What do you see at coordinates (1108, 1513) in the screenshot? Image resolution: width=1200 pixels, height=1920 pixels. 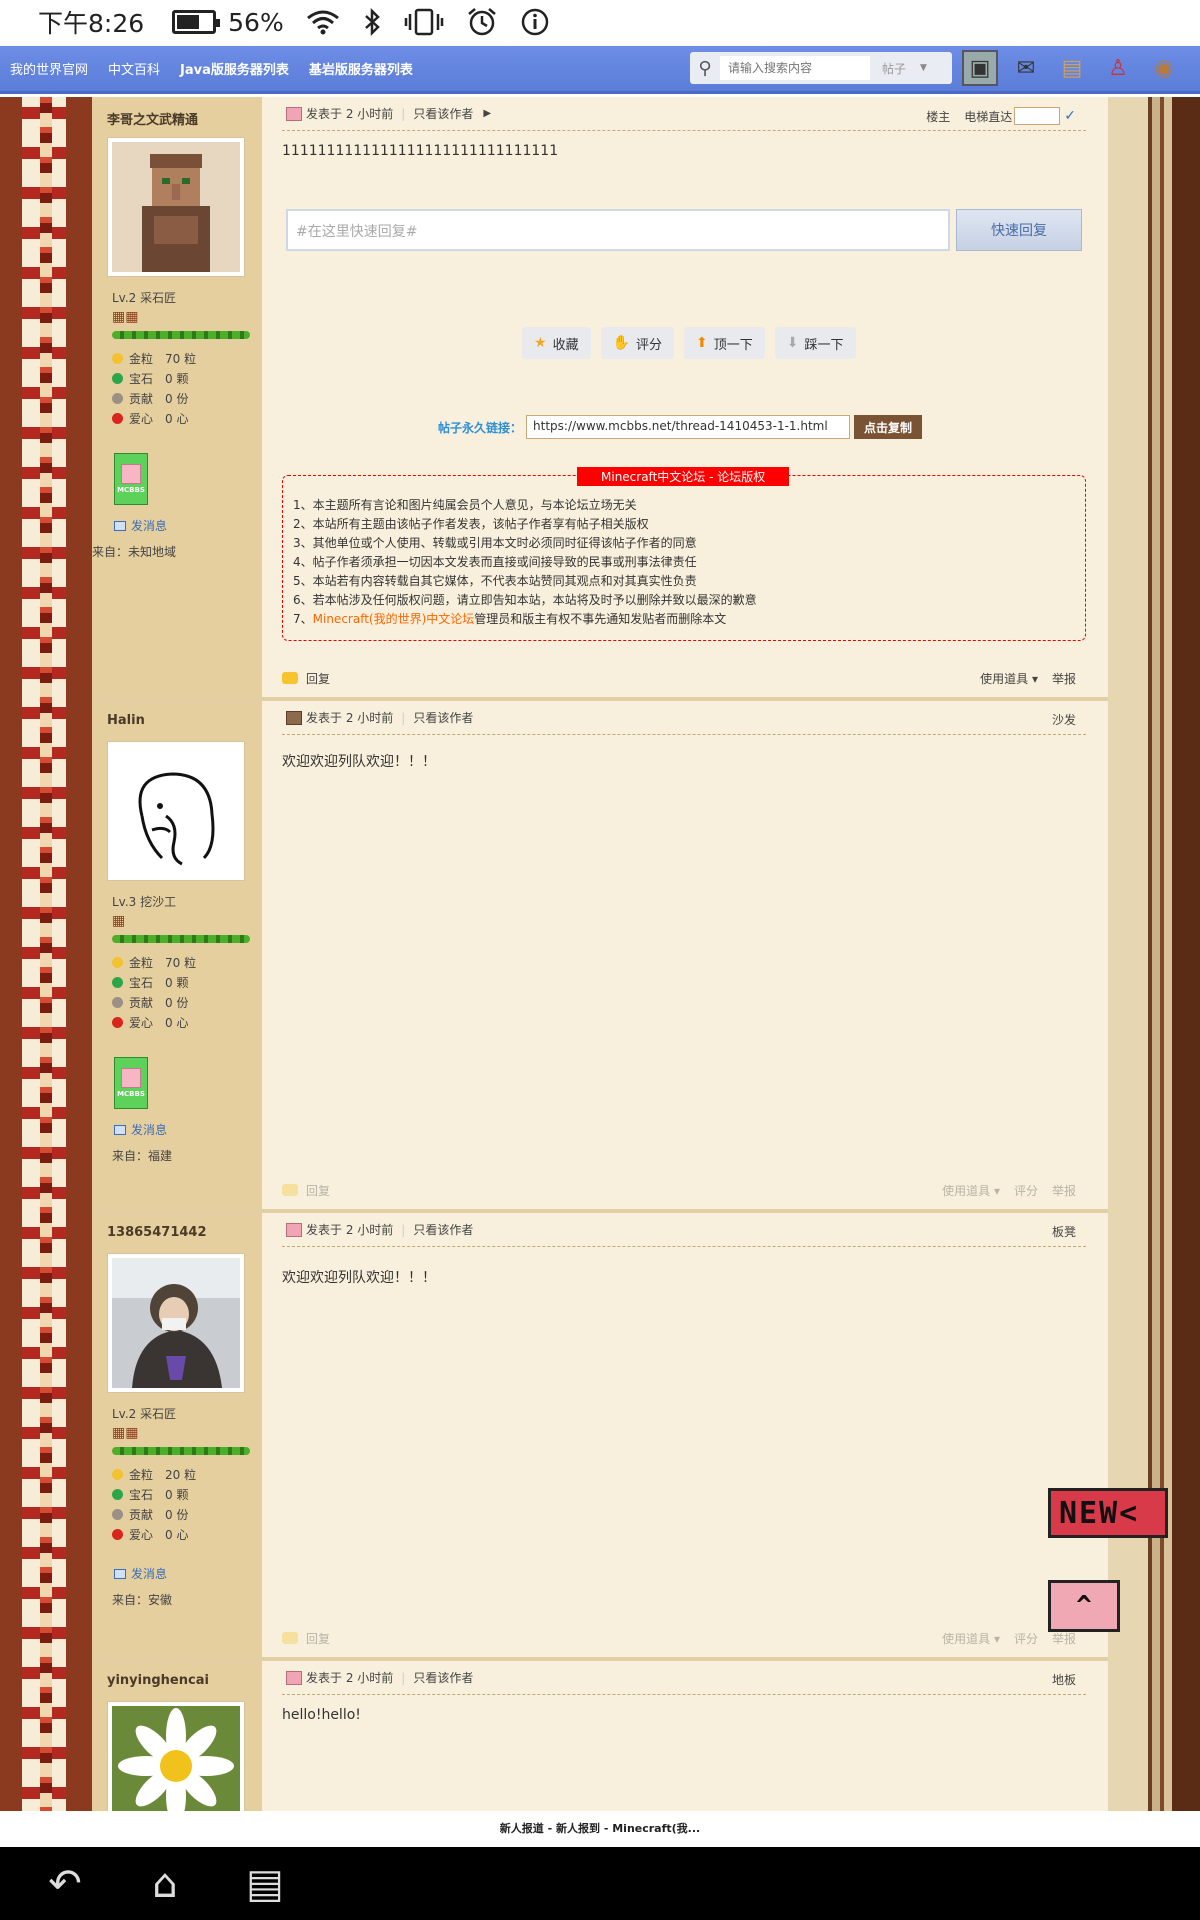 I see `news-float-button: NEW<` at bounding box center [1108, 1513].